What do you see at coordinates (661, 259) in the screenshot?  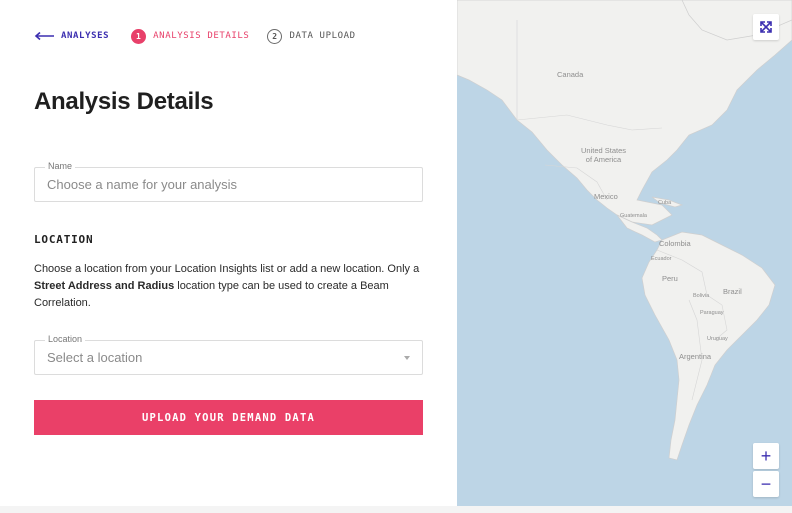 I see `map-label-ecuador: Ecuador` at bounding box center [661, 259].